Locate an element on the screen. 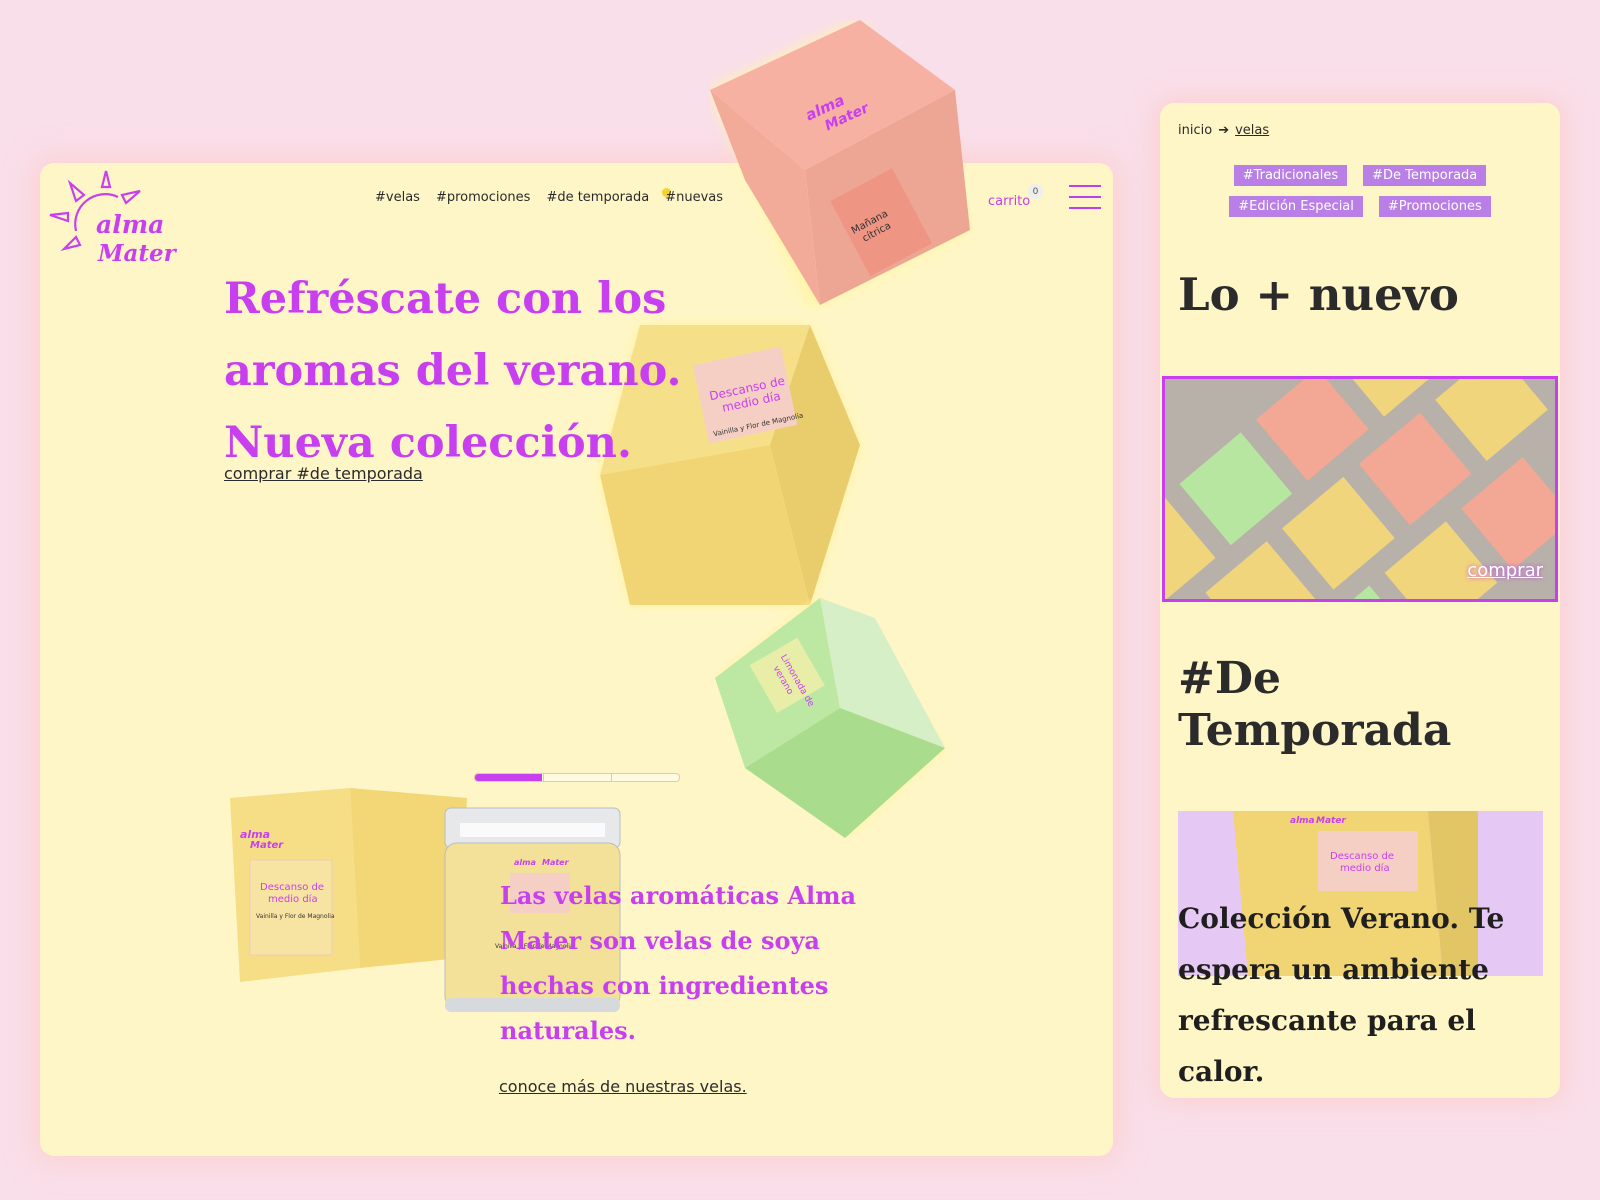 This screenshot has height=1200, width=1600. tag-edicion-especial: #Edición Especial is located at coordinates (1296, 206).